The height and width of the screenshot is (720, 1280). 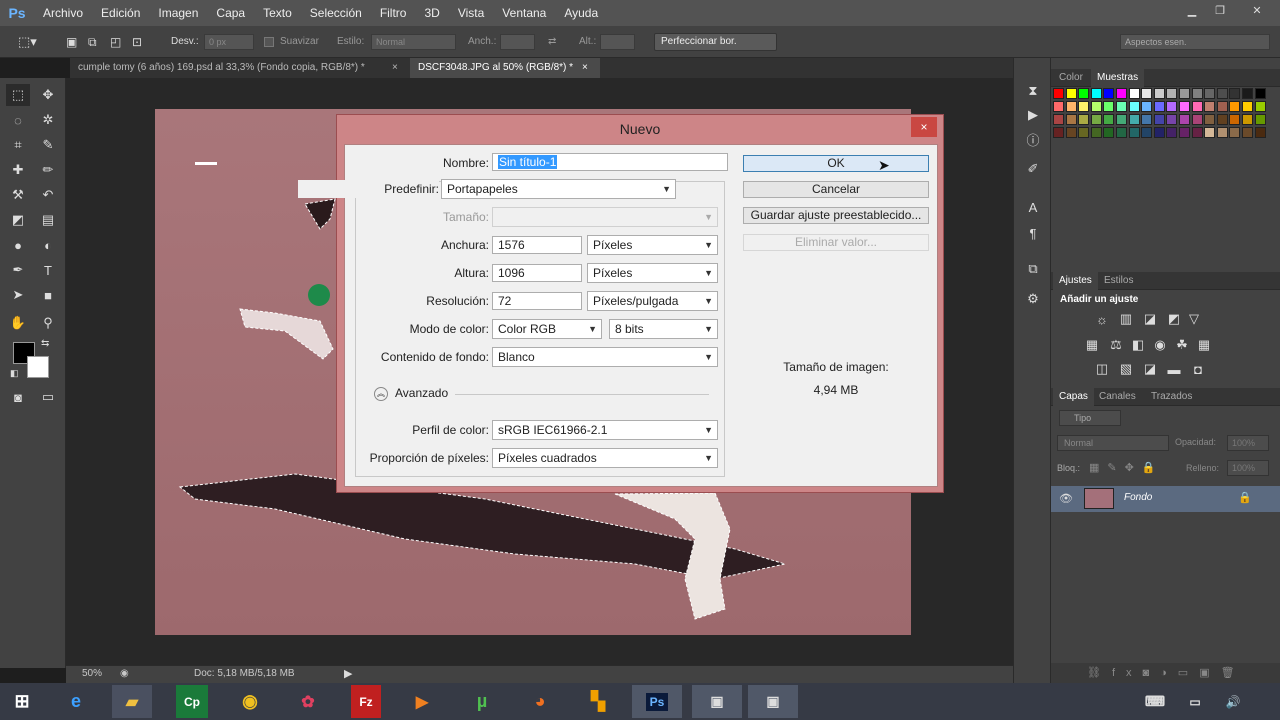 What do you see at coordinates (1071, 78) in the screenshot?
I see `tab-color: Color` at bounding box center [1071, 78].